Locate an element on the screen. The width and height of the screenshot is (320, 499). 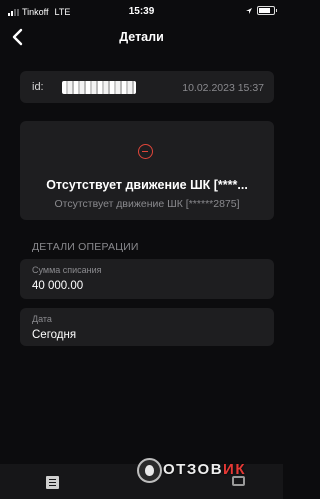
operation-id-card: id: 10.02.2023 15:37 is located at coordinates (147, 87).